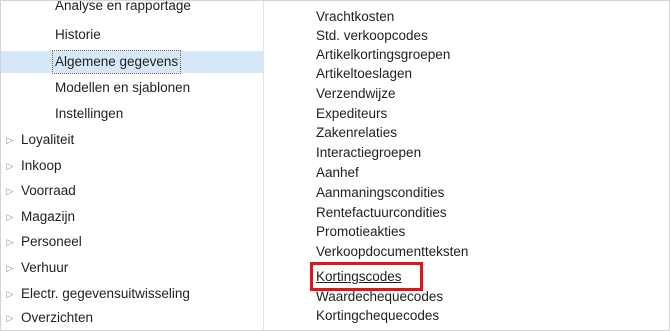  I want to click on nav-item-algemene-gegevens: Algemene gegevens, so click(132, 62).